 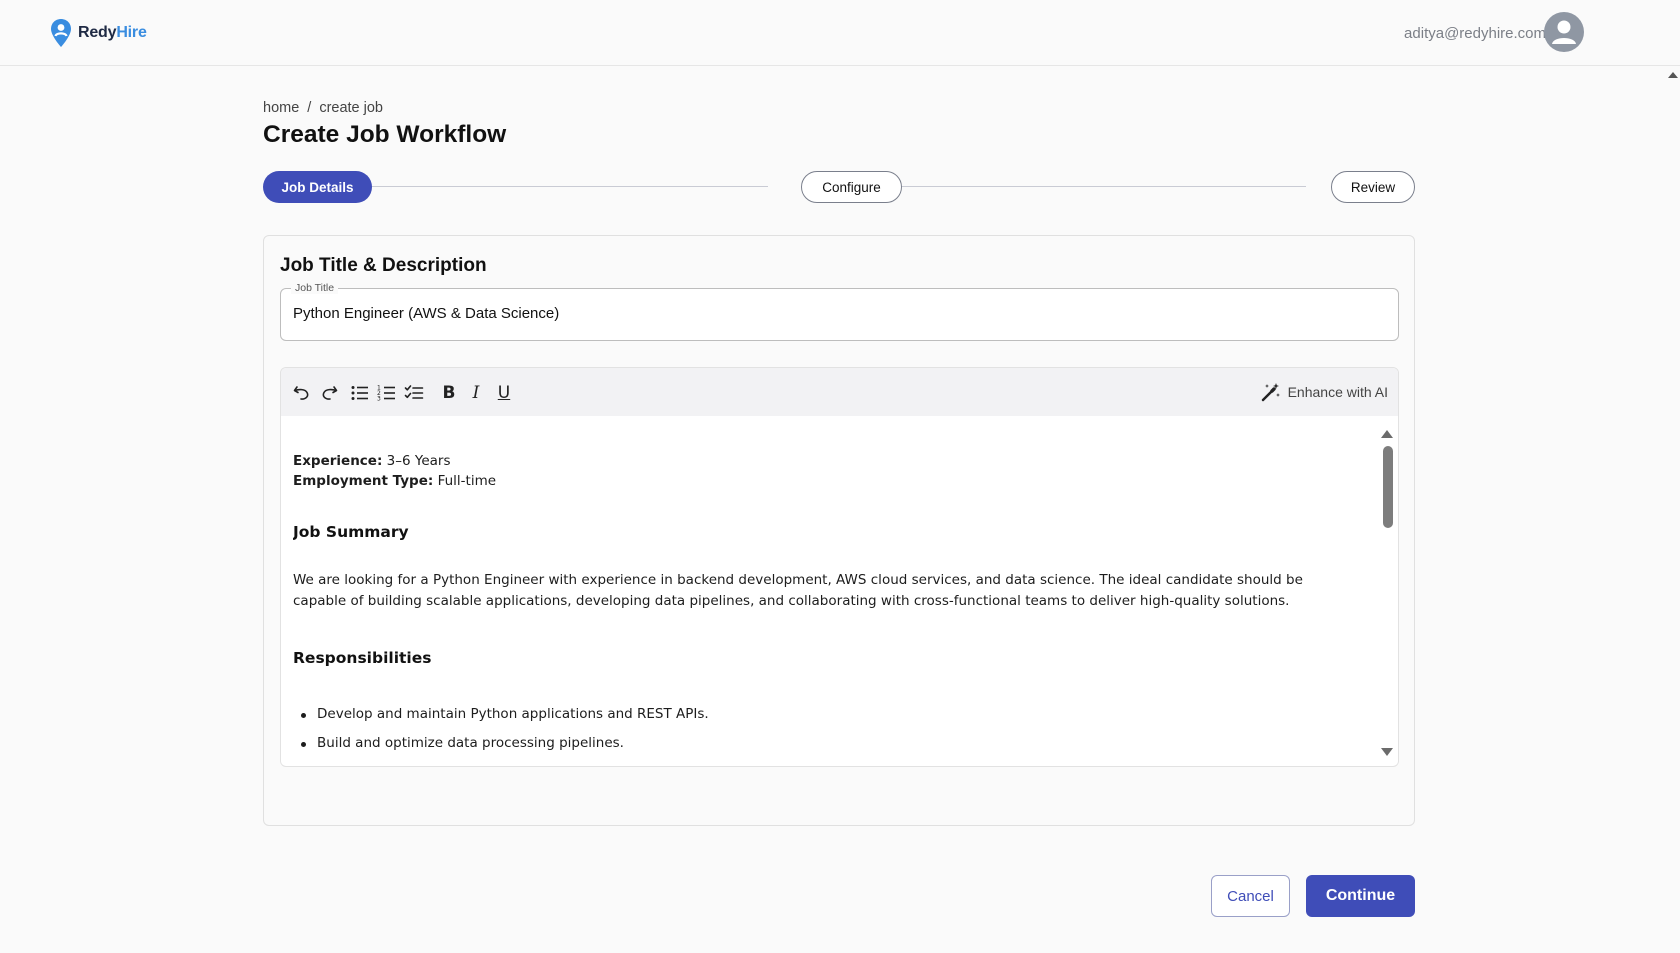 What do you see at coordinates (317, 187) in the screenshot?
I see `step-job-details: Job Details` at bounding box center [317, 187].